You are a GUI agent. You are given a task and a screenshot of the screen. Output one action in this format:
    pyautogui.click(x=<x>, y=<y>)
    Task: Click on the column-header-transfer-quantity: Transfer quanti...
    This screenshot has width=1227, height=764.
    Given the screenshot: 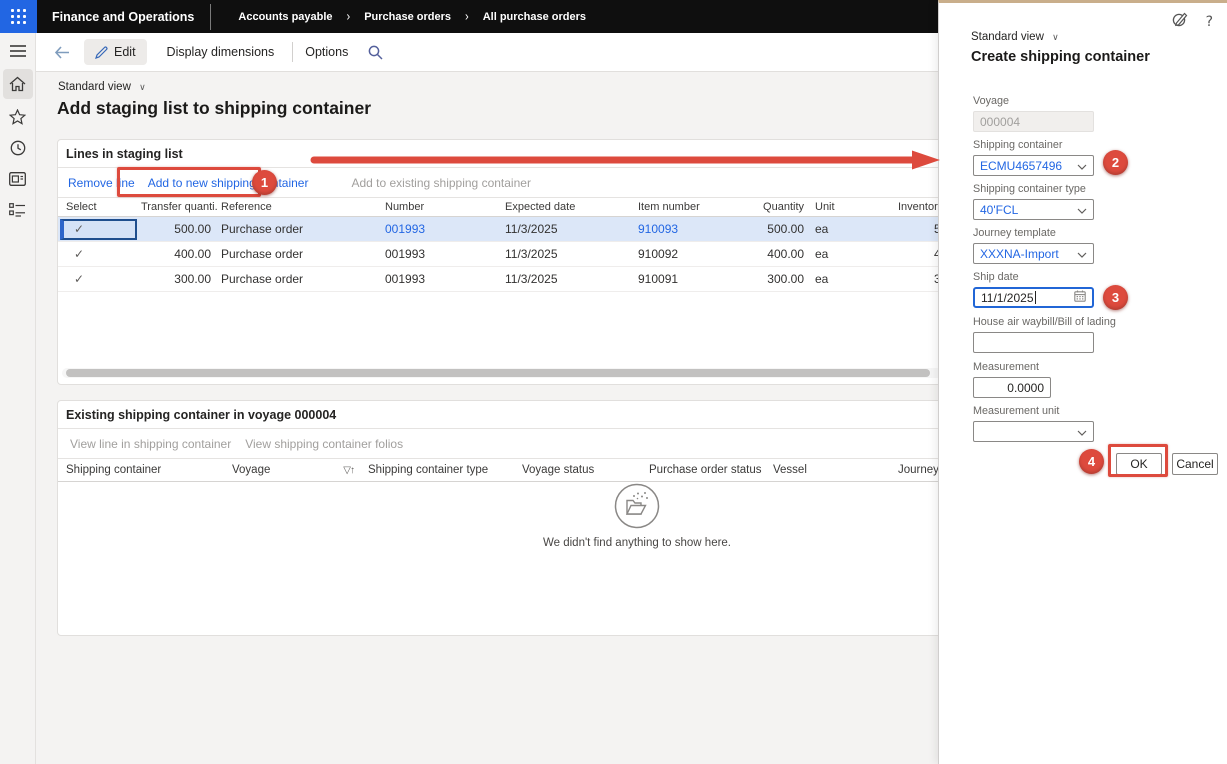 What is the action you would take?
    pyautogui.click(x=179, y=207)
    